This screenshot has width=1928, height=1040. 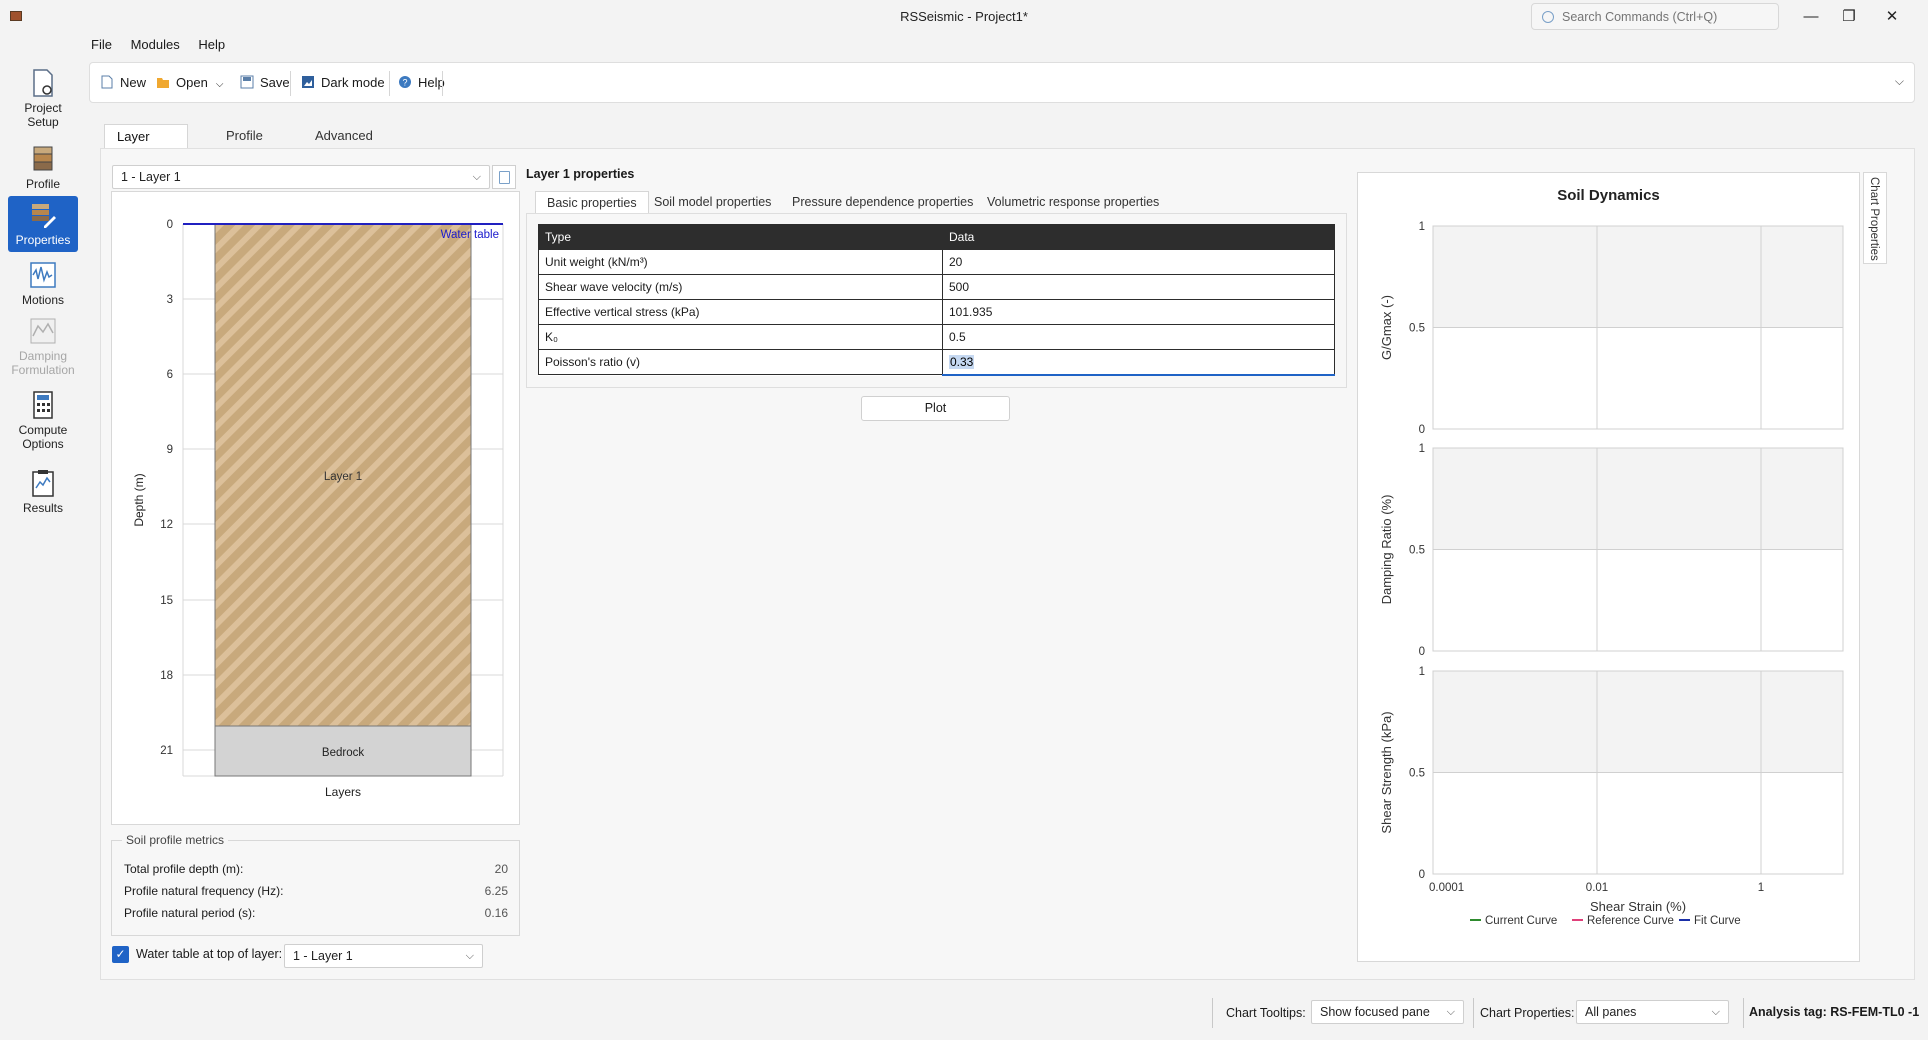 What do you see at coordinates (740, 237) in the screenshot?
I see `column-header-type: Type` at bounding box center [740, 237].